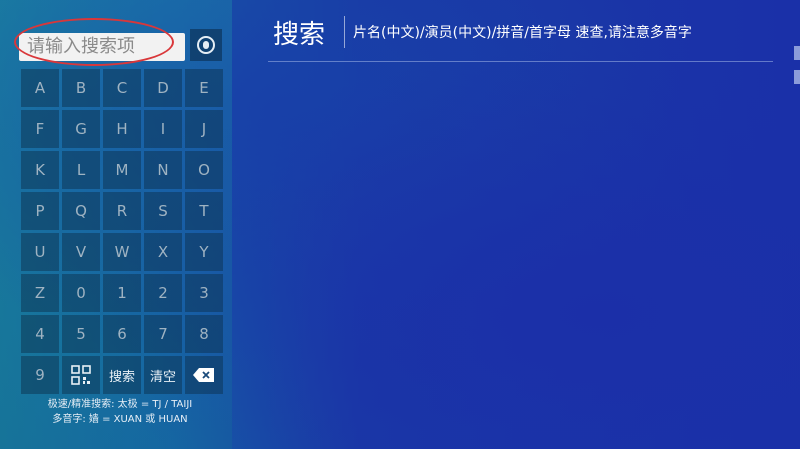  Describe the element at coordinates (122, 293) in the screenshot. I see `key-1: 1` at that location.